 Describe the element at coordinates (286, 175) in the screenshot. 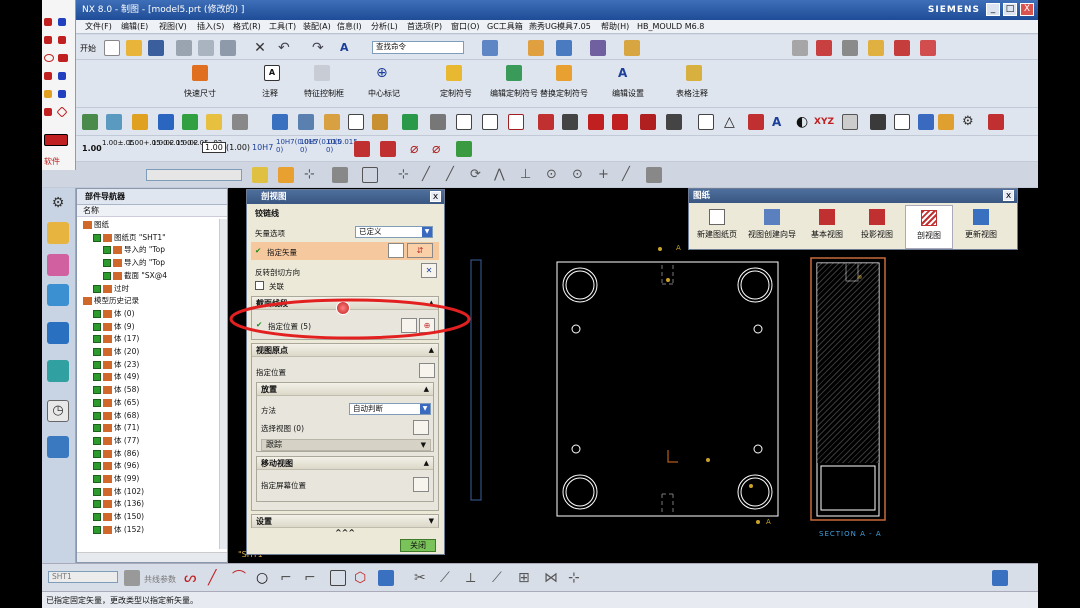

I see `snap-2-icon` at that location.